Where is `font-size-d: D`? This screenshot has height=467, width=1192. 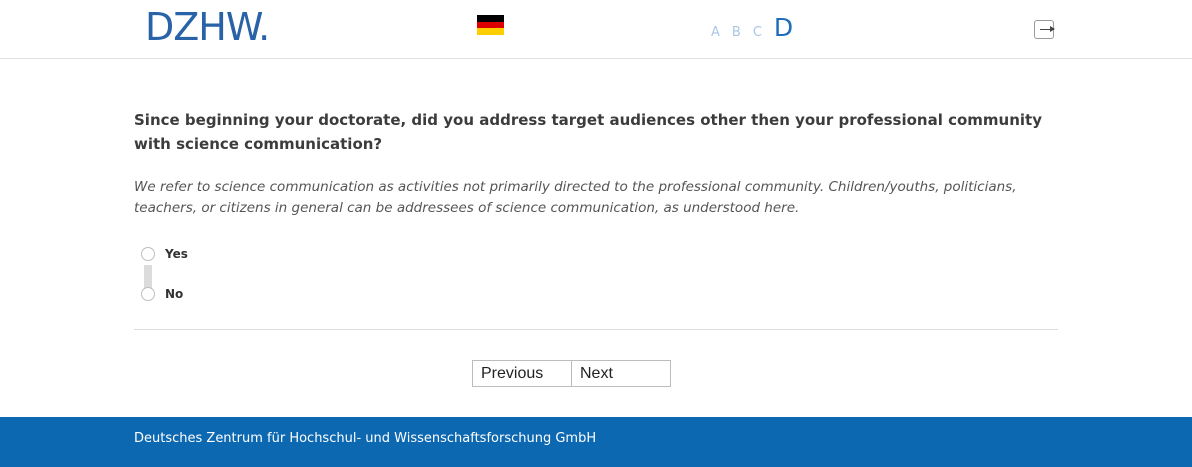
font-size-d: D is located at coordinates (783, 28).